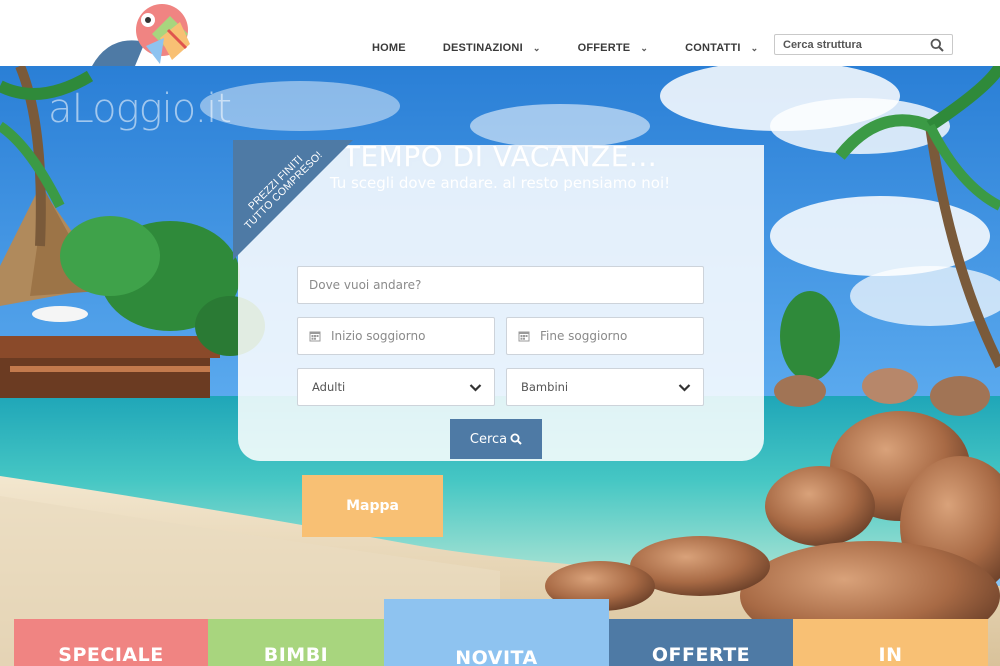  What do you see at coordinates (412, 336) in the screenshot?
I see `checkin-input` at bounding box center [412, 336].